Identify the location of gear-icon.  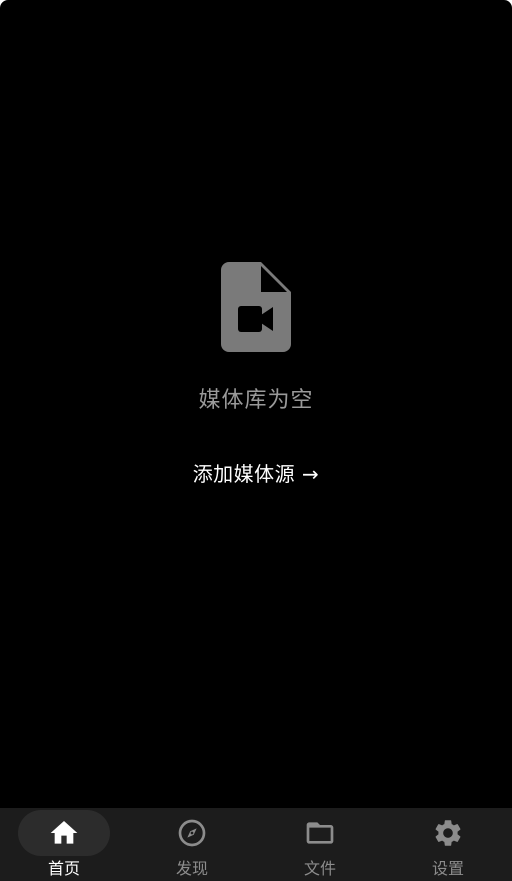
(448, 833).